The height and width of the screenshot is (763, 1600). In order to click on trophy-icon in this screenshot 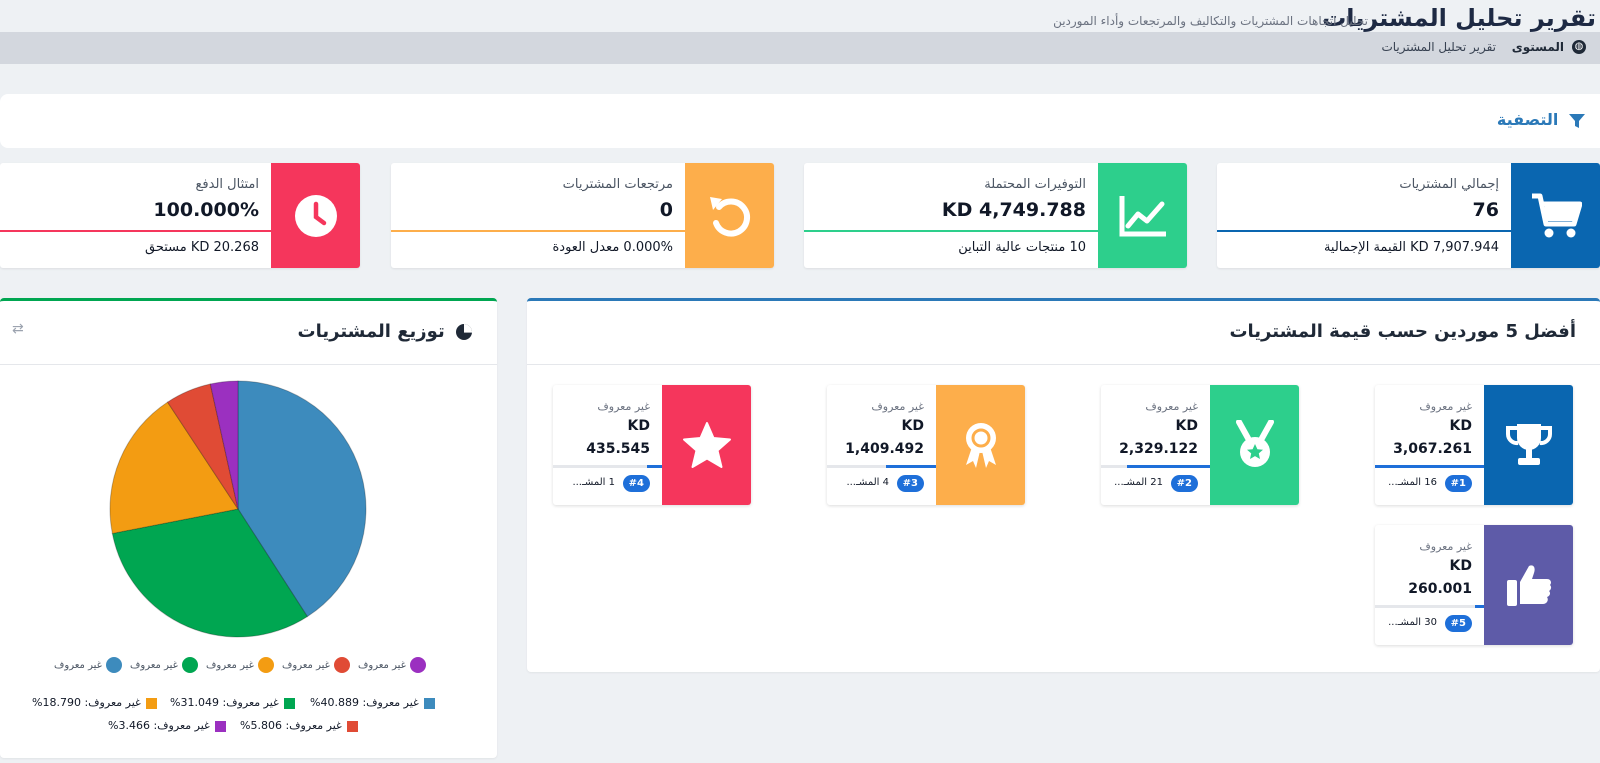, I will do `click(1528, 444)`.